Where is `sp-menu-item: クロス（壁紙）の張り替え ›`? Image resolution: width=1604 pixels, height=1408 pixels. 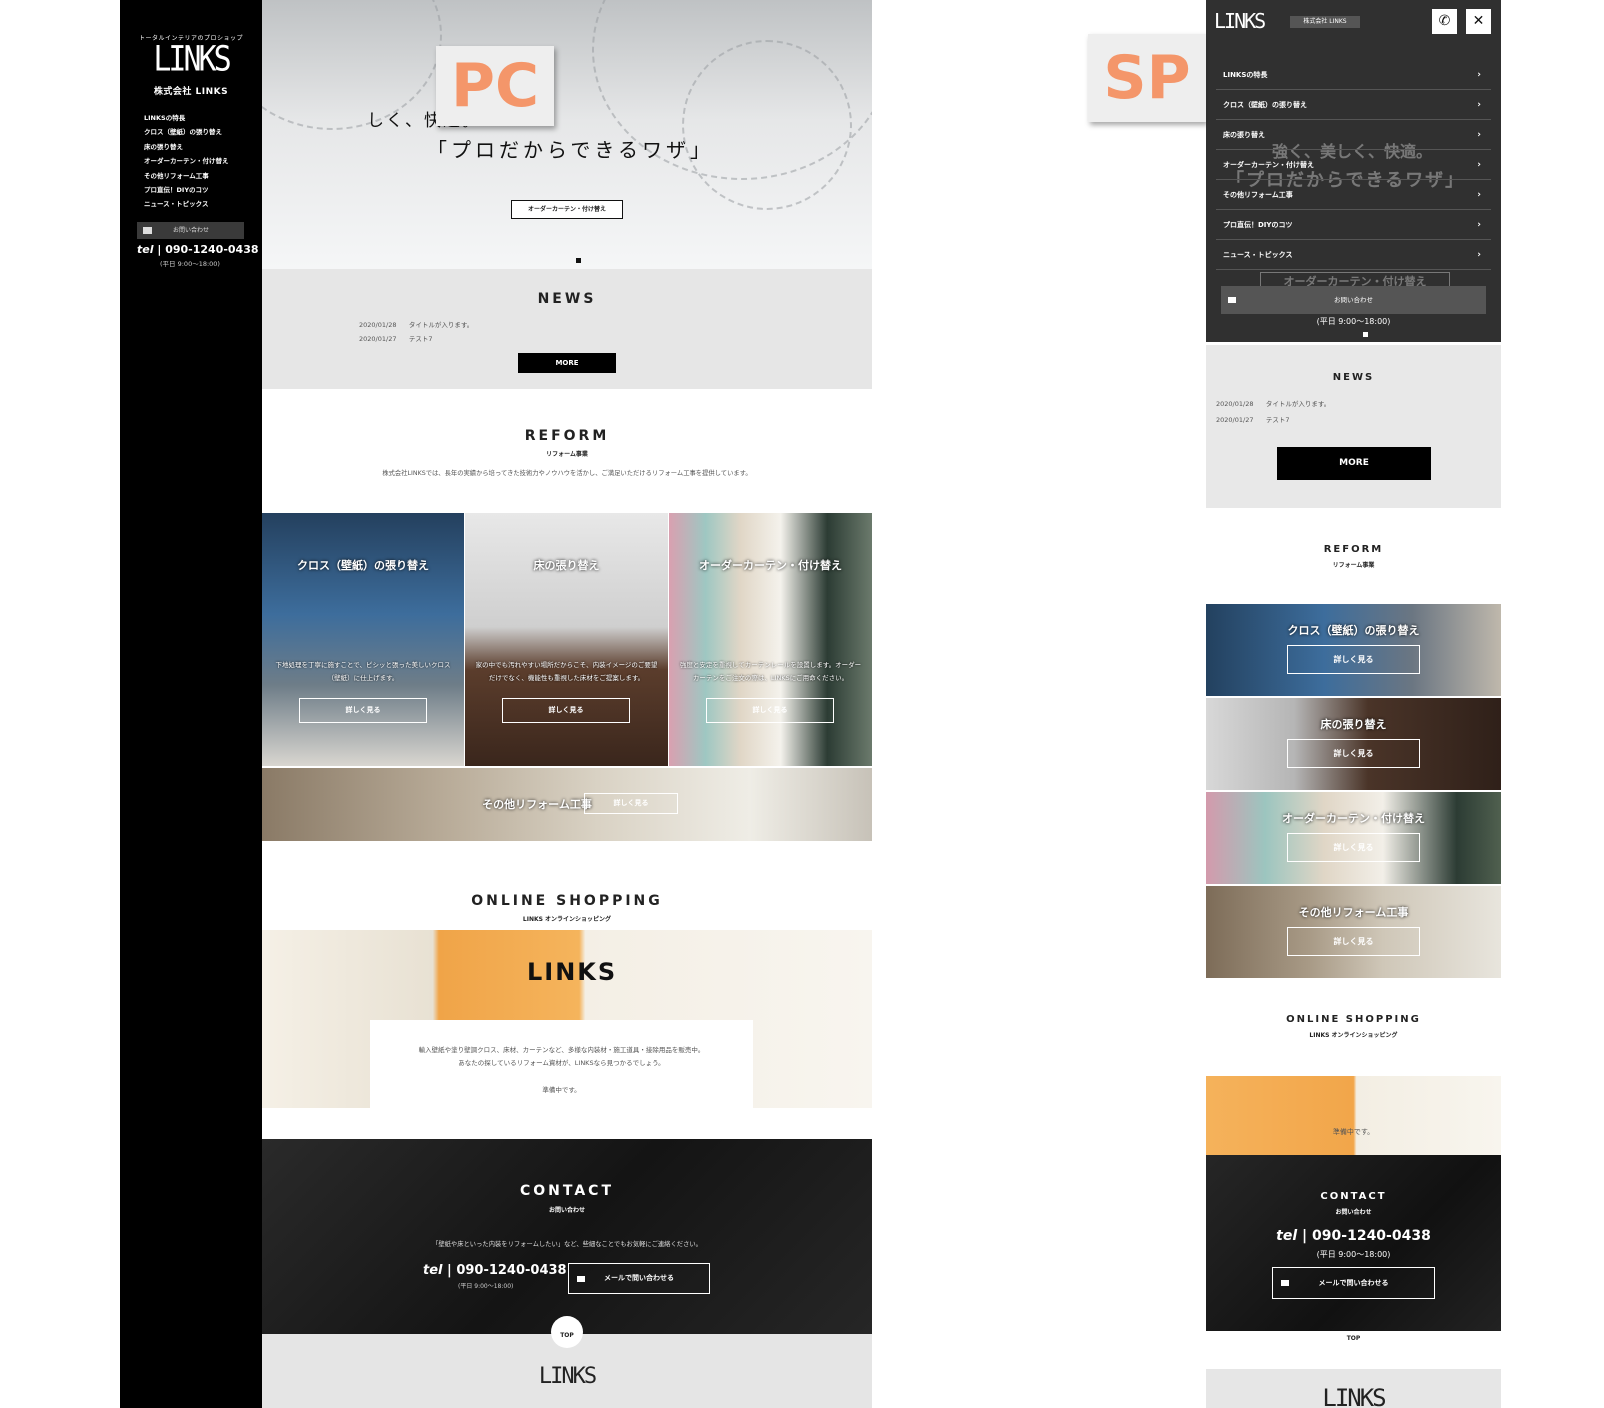
sp-menu-item: クロス（壁紙）の張り替え › is located at coordinates (1353, 105).